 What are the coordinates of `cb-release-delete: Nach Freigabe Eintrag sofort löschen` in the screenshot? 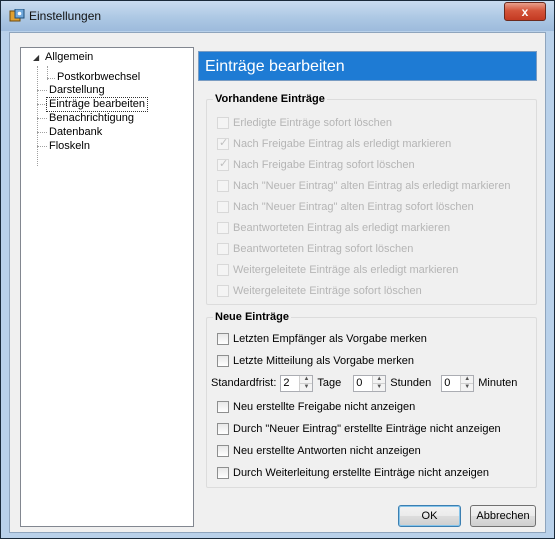 It's located at (316, 164).